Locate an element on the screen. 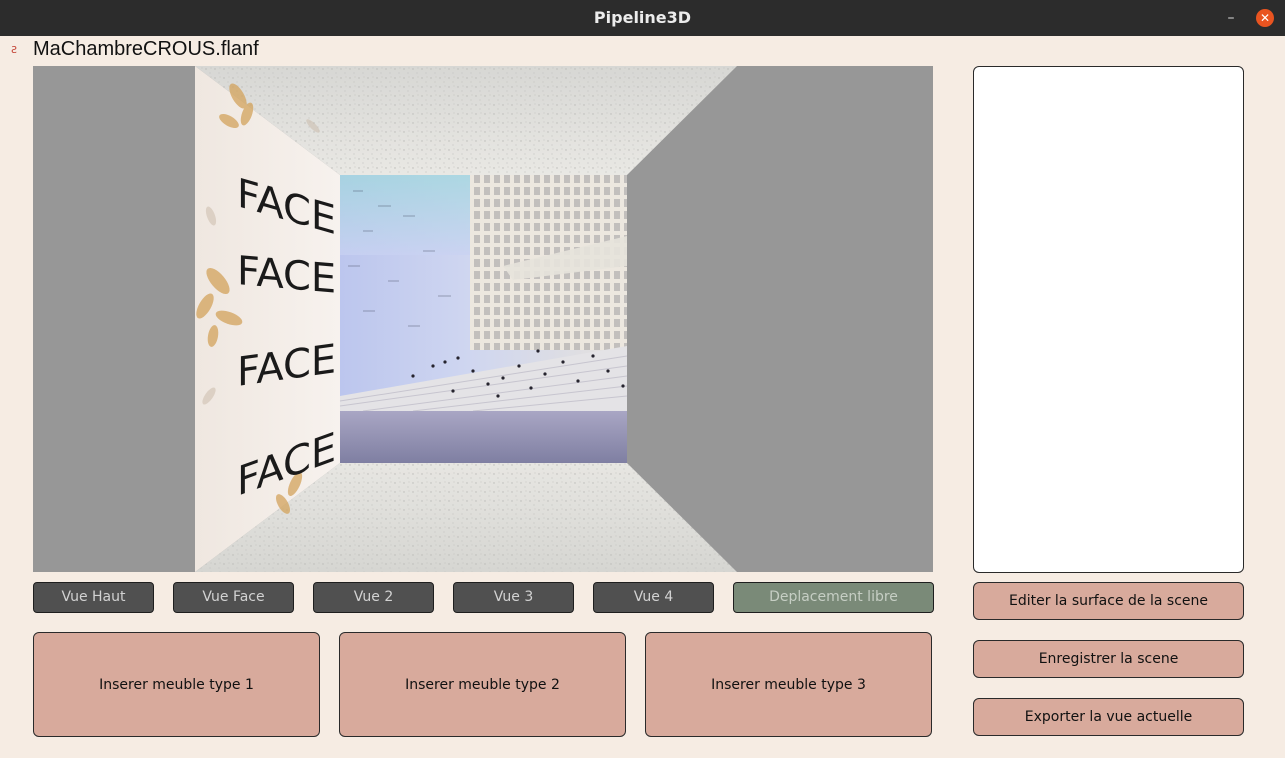  insert-furniture-type-2-label: Inserer meuble type 2 is located at coordinates (482, 684).